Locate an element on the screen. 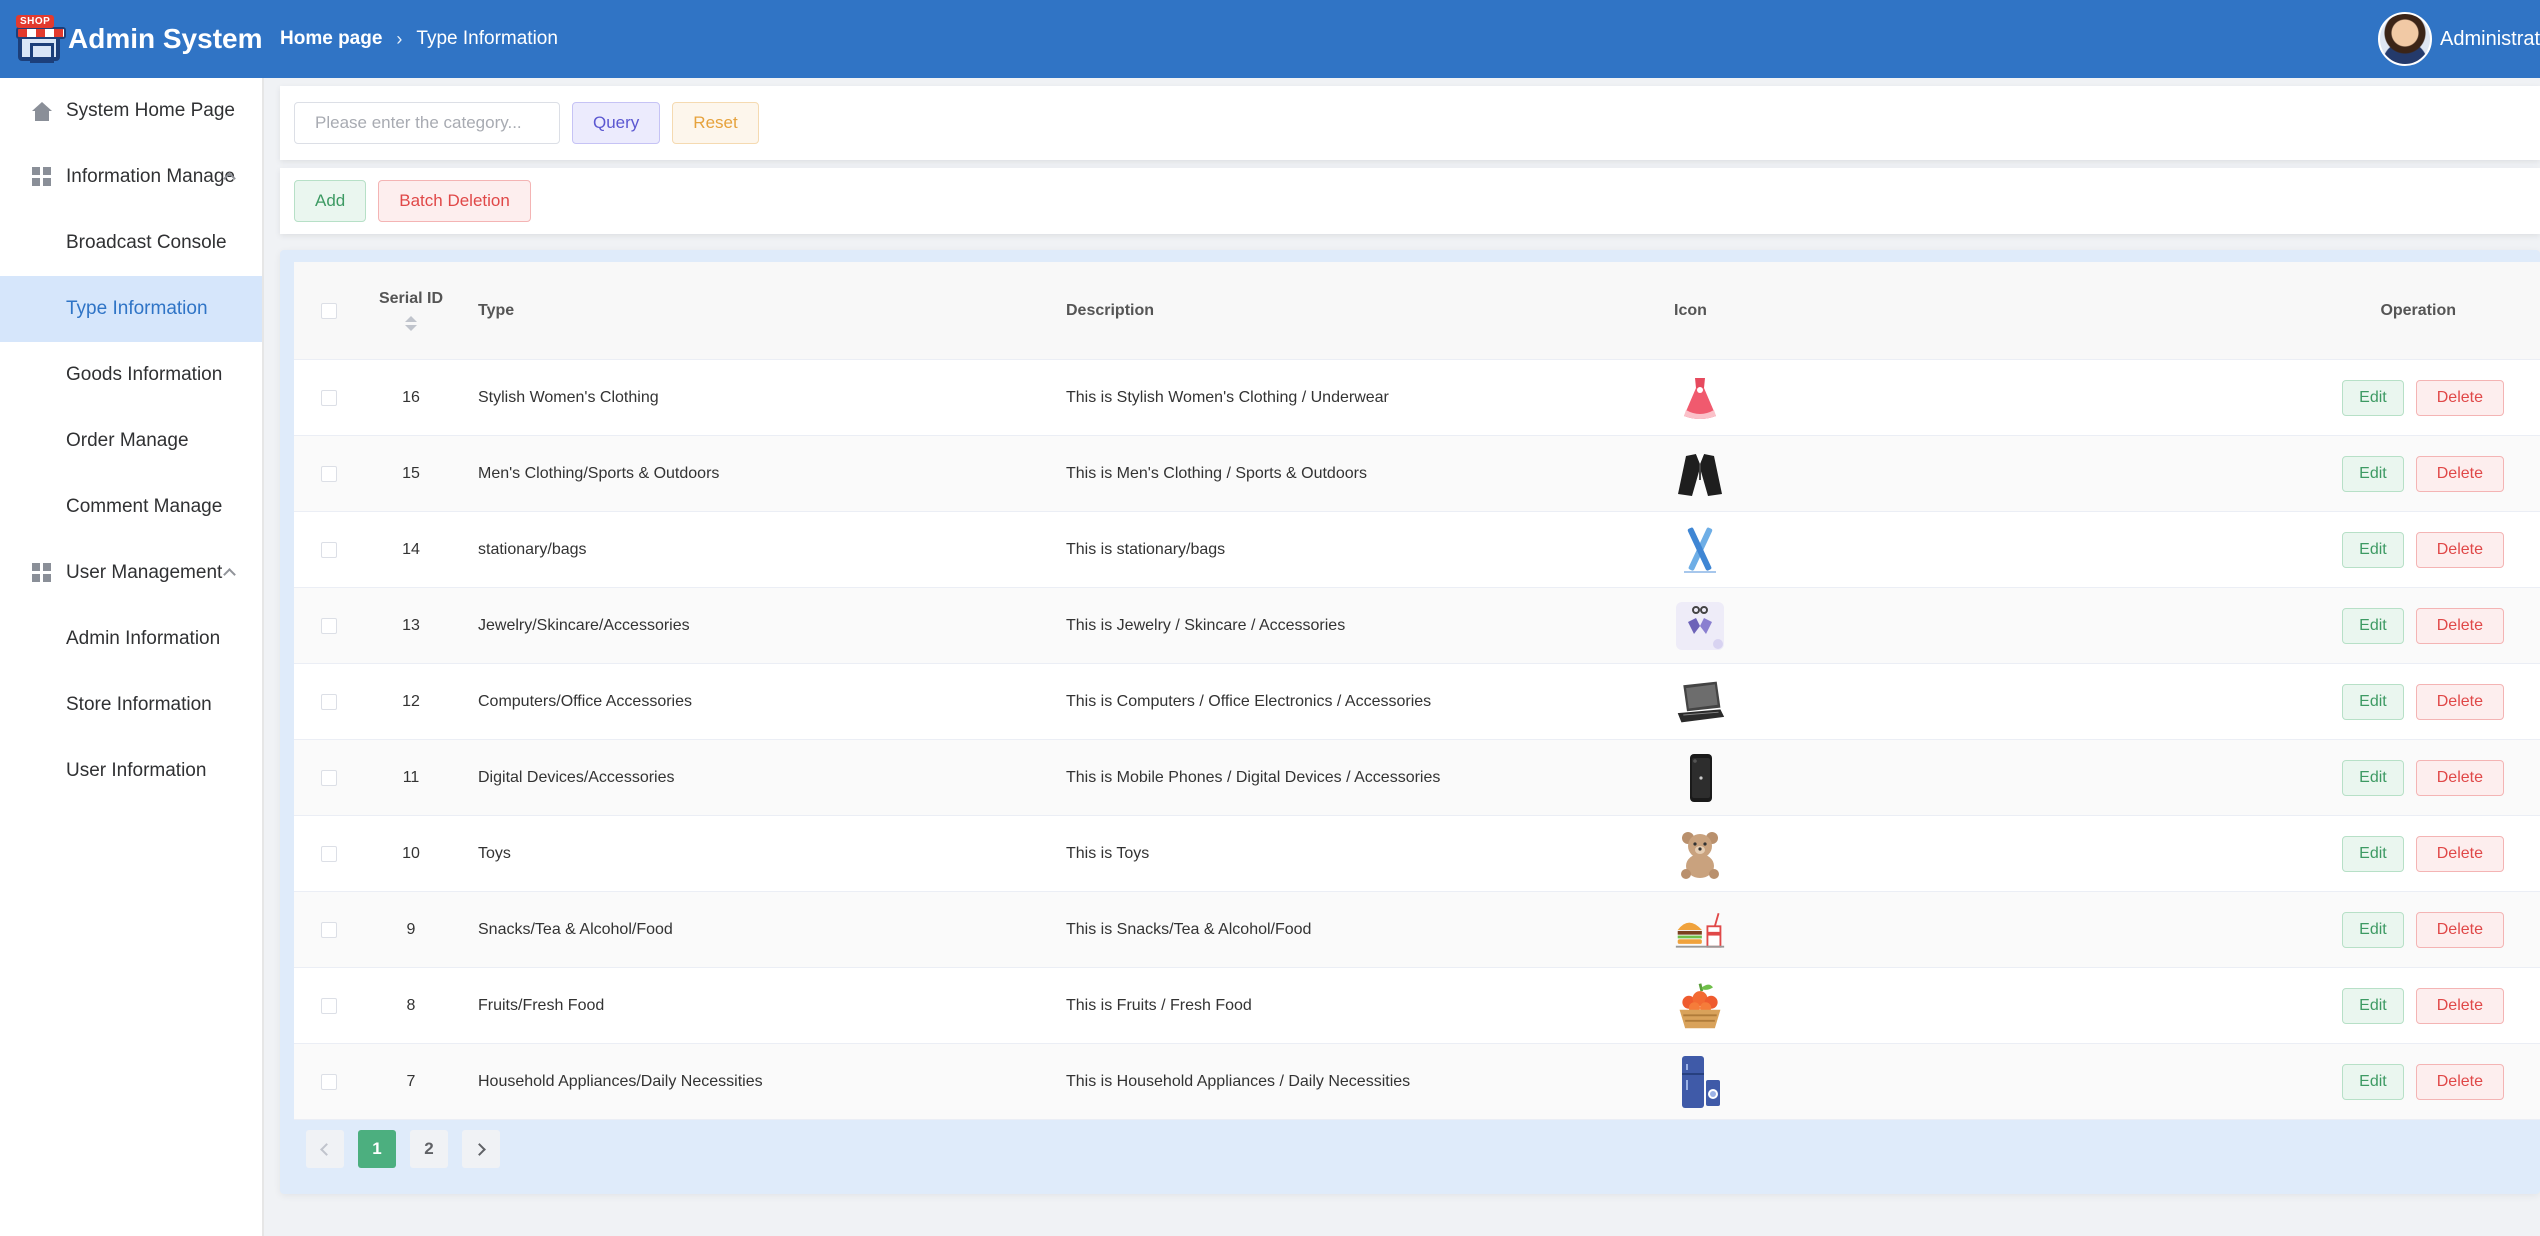 The image size is (2540, 1236). sidebar-item-store-information: Store Information is located at coordinates (131, 705).